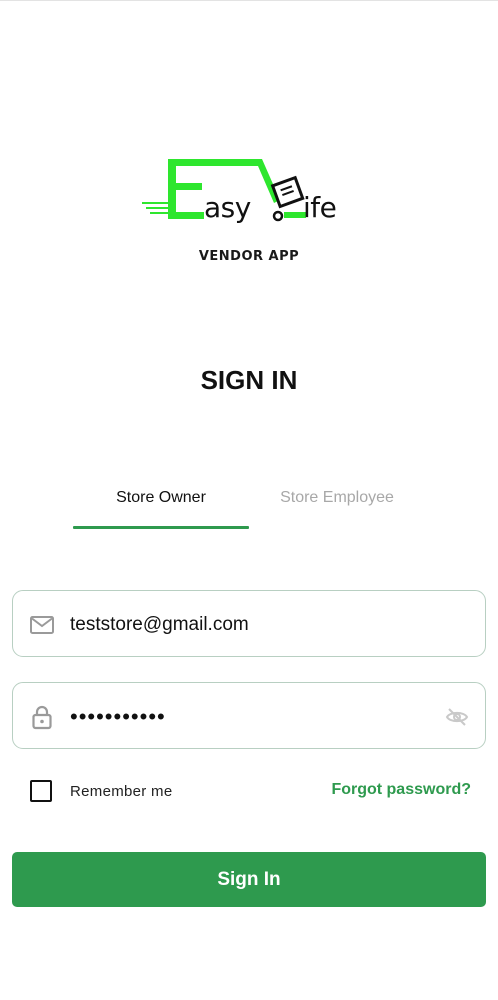  Describe the element at coordinates (249, 0) in the screenshot. I see `status-divider` at that location.